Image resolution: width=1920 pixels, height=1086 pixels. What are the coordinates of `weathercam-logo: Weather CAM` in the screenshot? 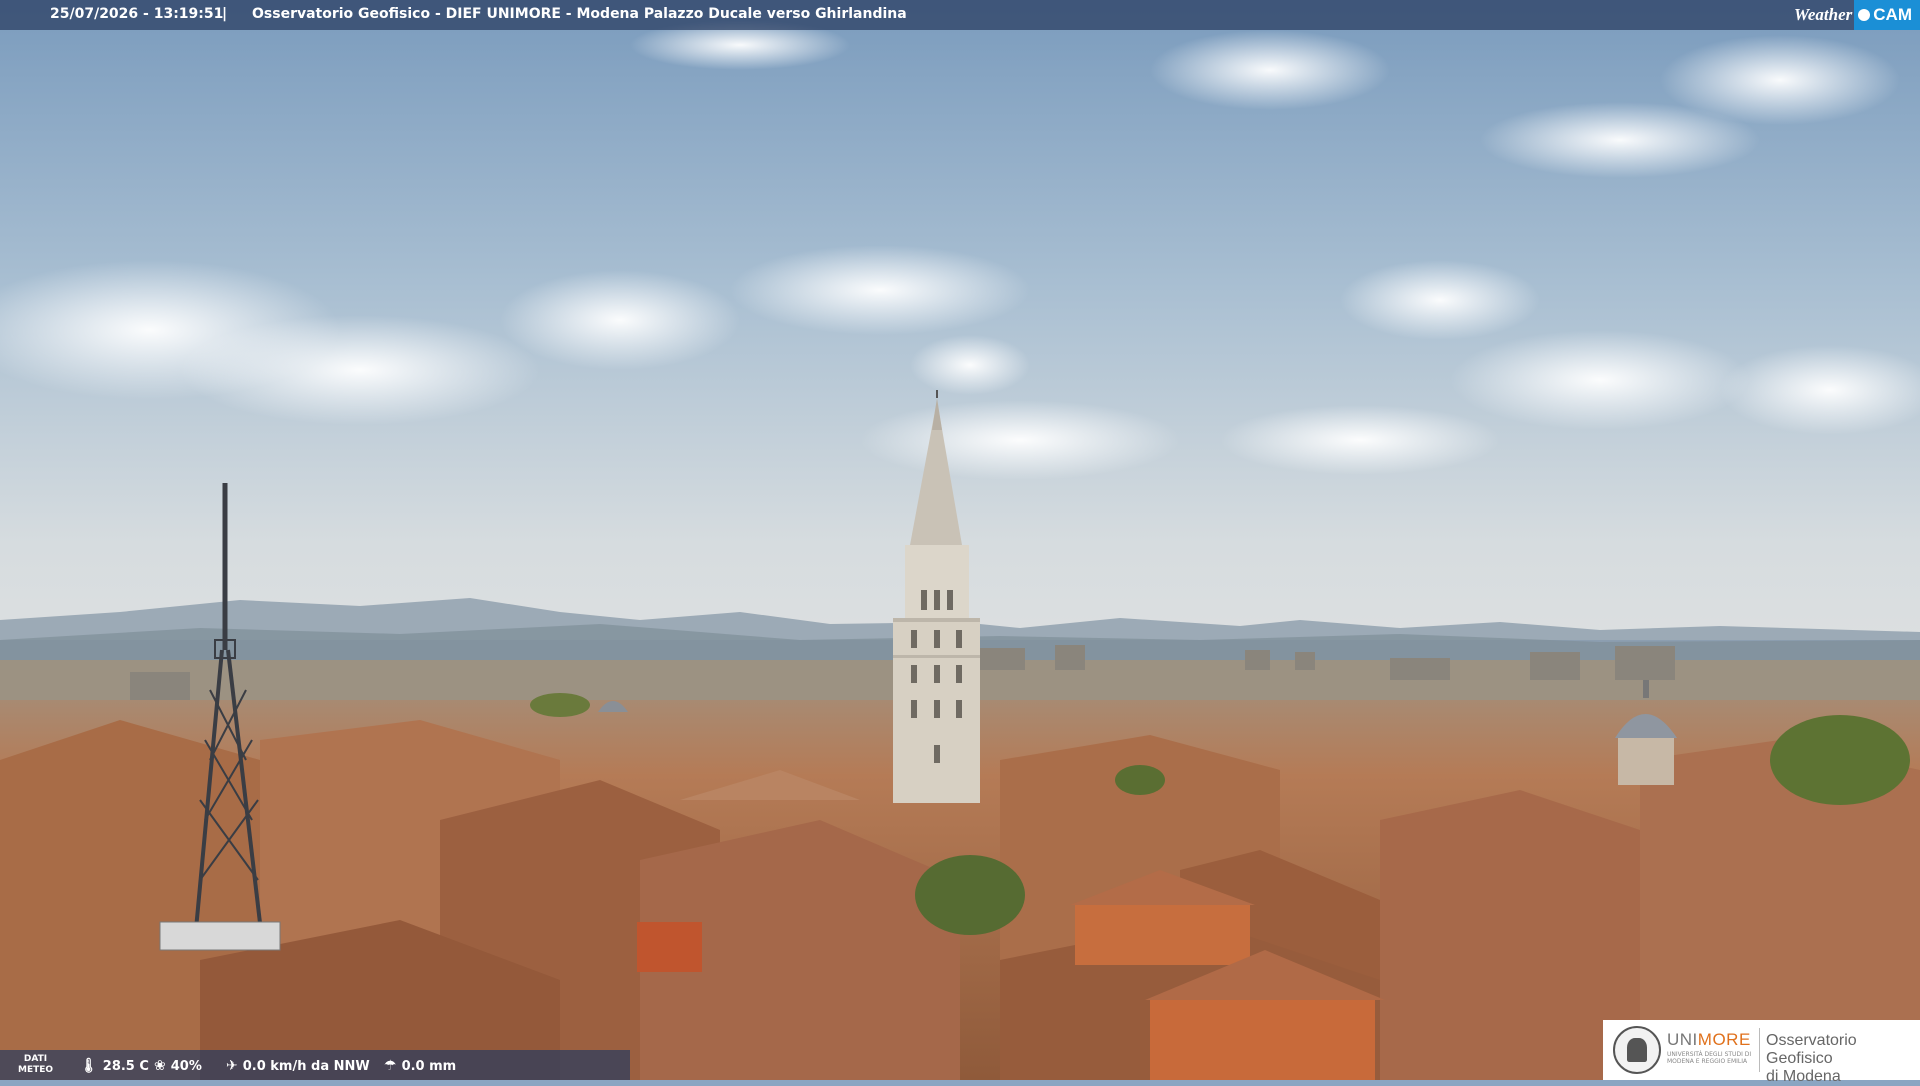 It's located at (1857, 15).